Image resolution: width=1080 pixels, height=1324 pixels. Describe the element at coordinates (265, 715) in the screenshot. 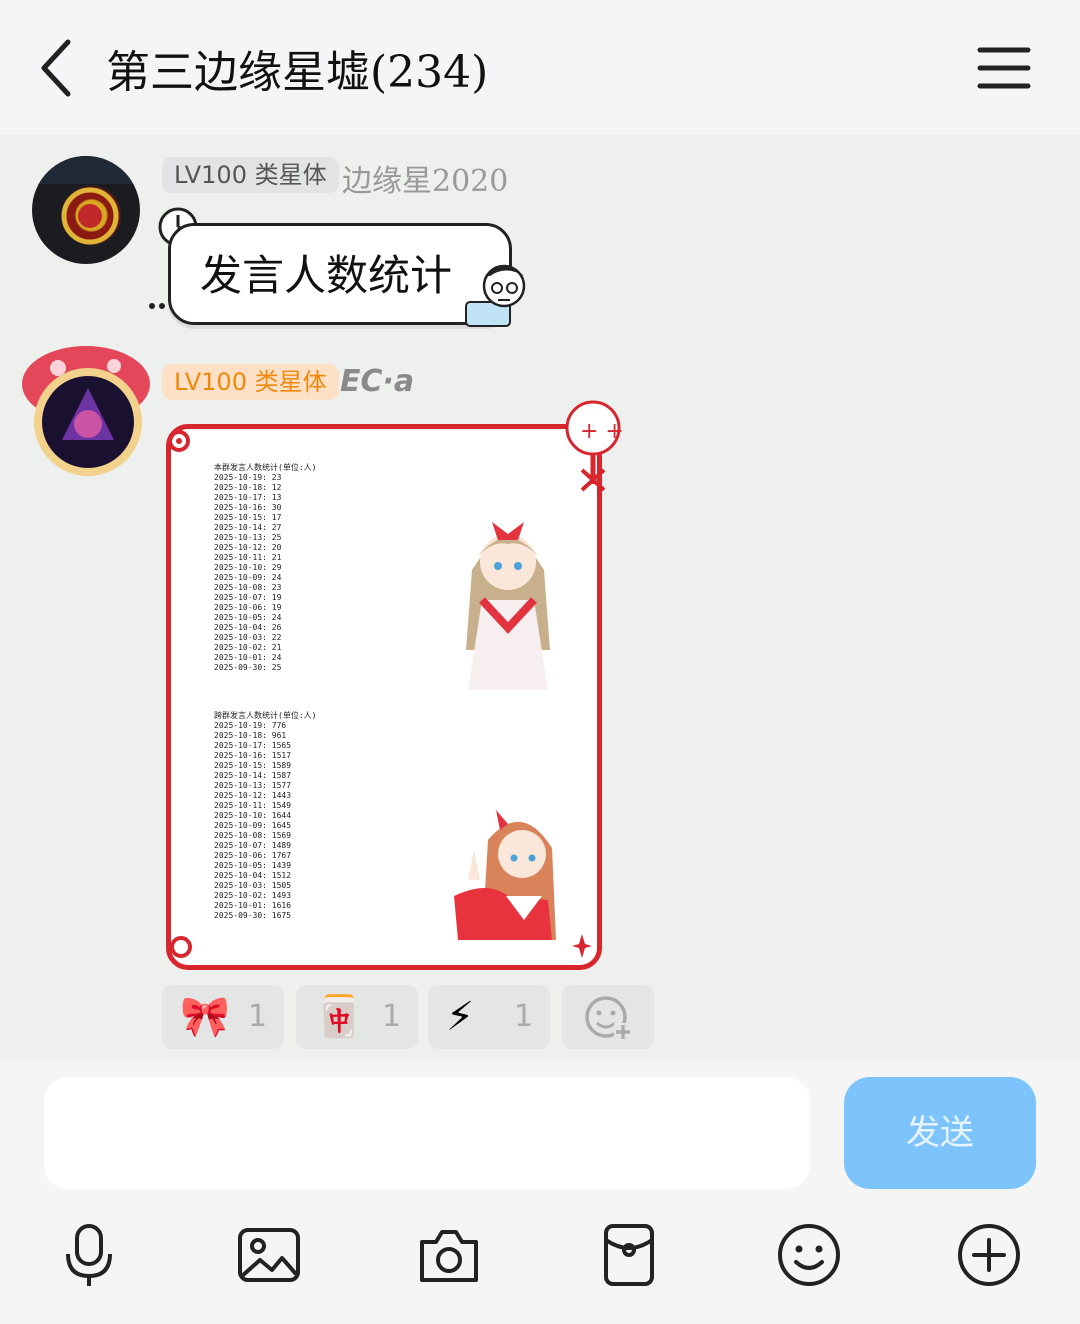

I see `stats-title: 跨群发言人数统计(单位:人)` at that location.